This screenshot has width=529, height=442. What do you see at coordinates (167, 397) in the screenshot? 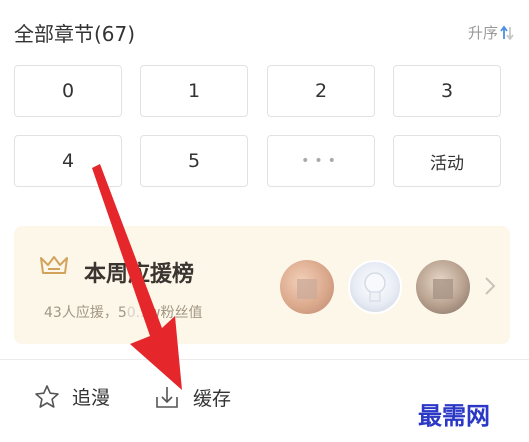
I see `download-icon` at bounding box center [167, 397].